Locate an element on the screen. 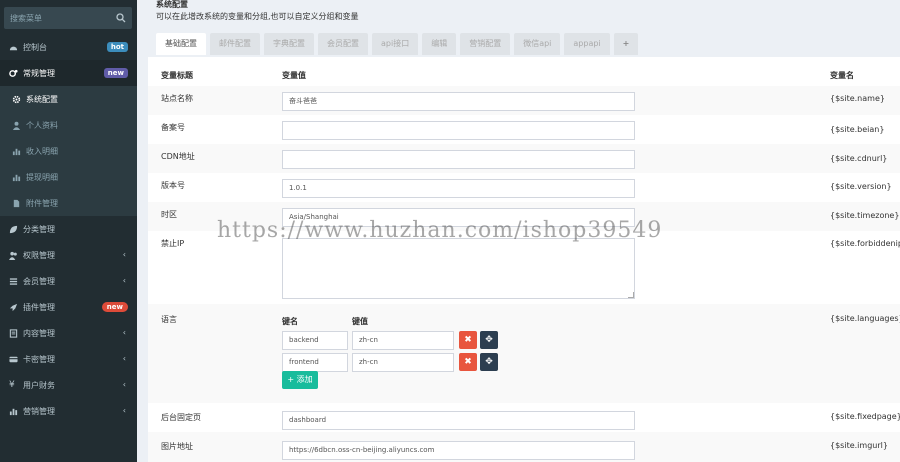 This screenshot has height=462, width=900. column-header-title: 变量标题 is located at coordinates (177, 75).